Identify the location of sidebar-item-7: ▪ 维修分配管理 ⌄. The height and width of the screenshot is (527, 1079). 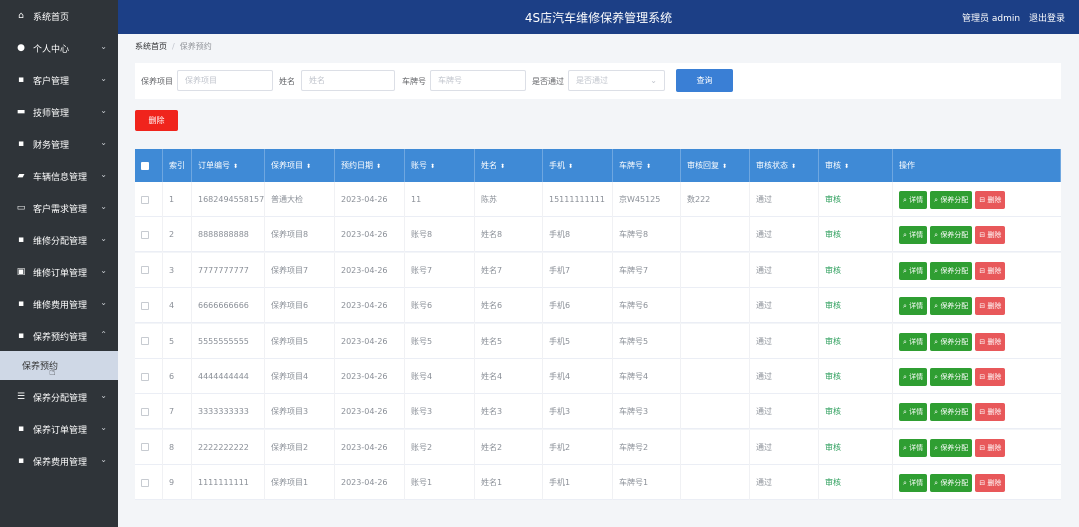
(59, 240).